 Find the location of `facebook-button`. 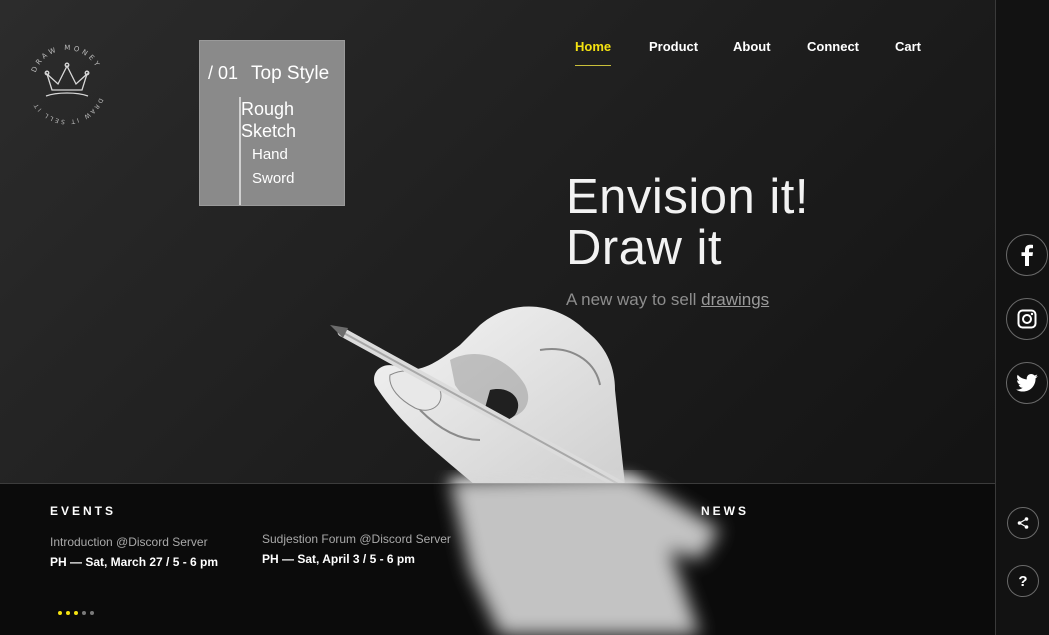

facebook-button is located at coordinates (1027, 255).